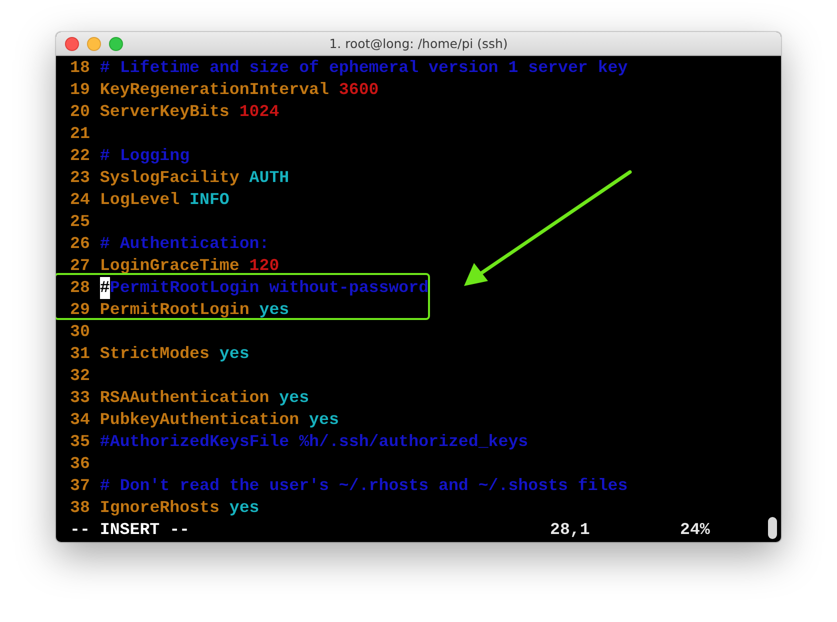  What do you see at coordinates (80, 310) in the screenshot?
I see `line-number: 29` at bounding box center [80, 310].